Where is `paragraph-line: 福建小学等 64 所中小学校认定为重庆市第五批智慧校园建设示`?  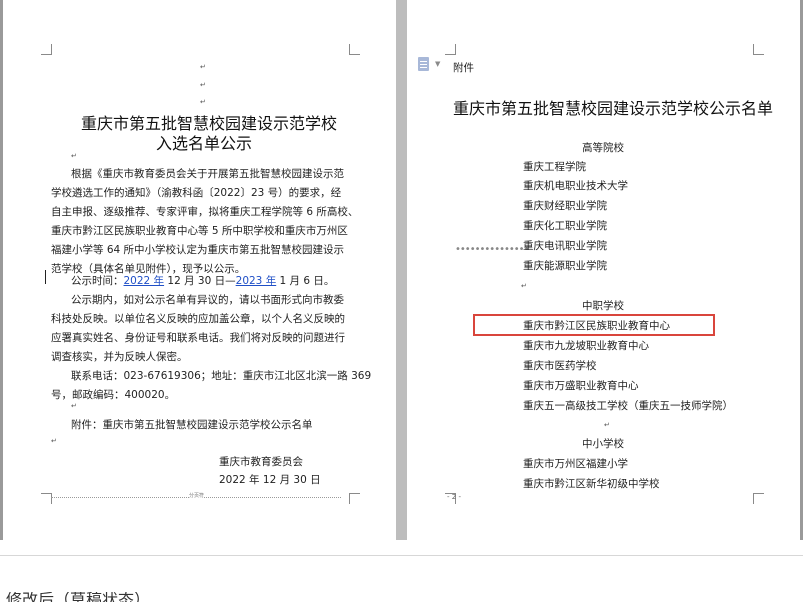
paragraph-line: 福建小学等 64 所中小学校认定为重庆市第五批智慧校园建设示 is located at coordinates (198, 250).